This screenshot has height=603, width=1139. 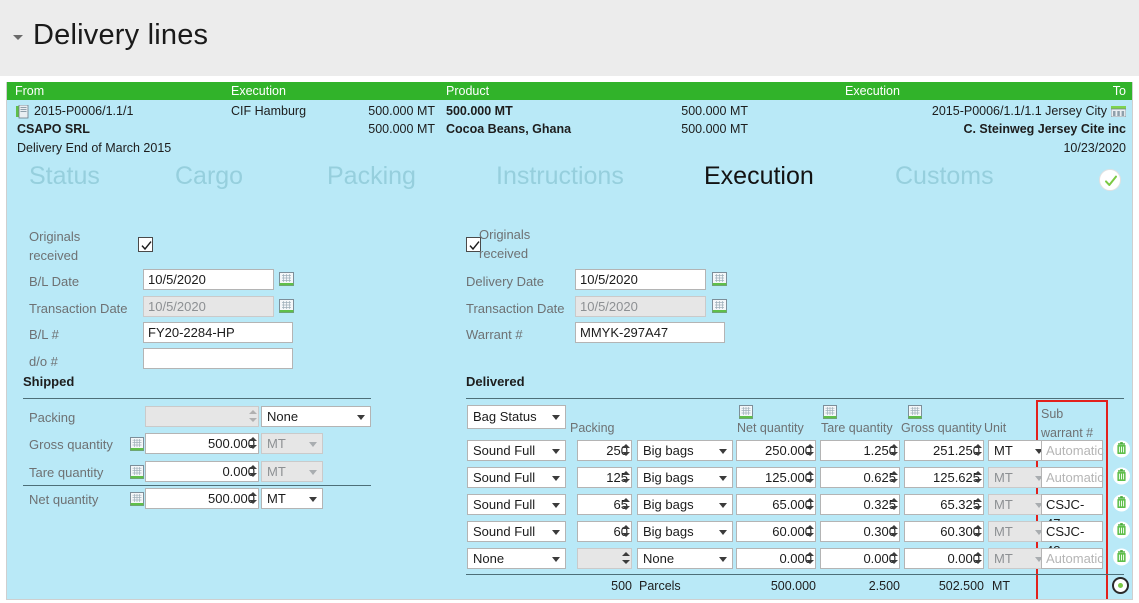 I want to click on shipped-packing-stepper, so click(x=252, y=416).